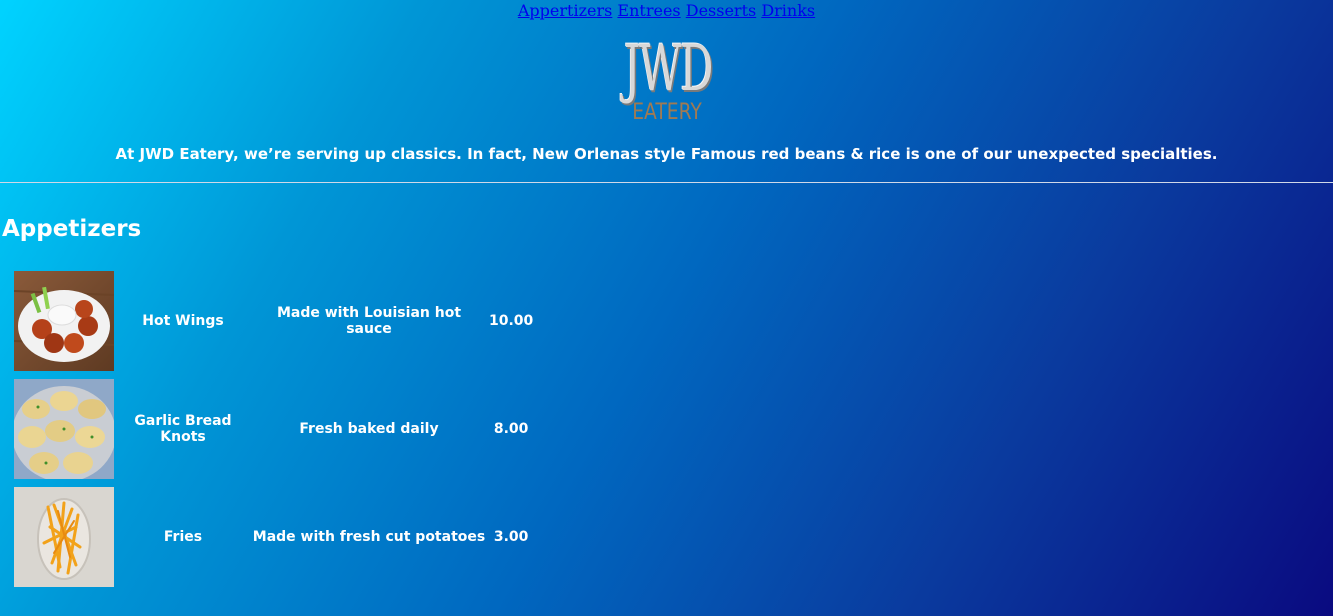  What do you see at coordinates (511, 321) in the screenshot?
I see `item-price: 10.00` at bounding box center [511, 321].